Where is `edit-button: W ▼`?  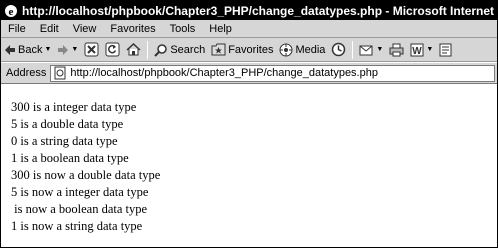
edit-button: W ▼ is located at coordinates (421, 50).